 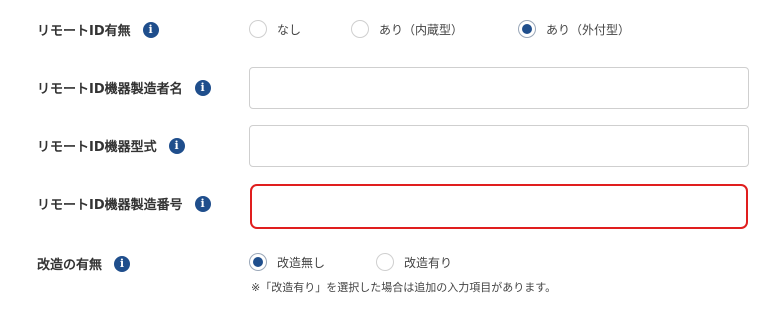 What do you see at coordinates (421, 29) in the screenshot?
I see `radio-label: あり（内蔵型）` at bounding box center [421, 29].